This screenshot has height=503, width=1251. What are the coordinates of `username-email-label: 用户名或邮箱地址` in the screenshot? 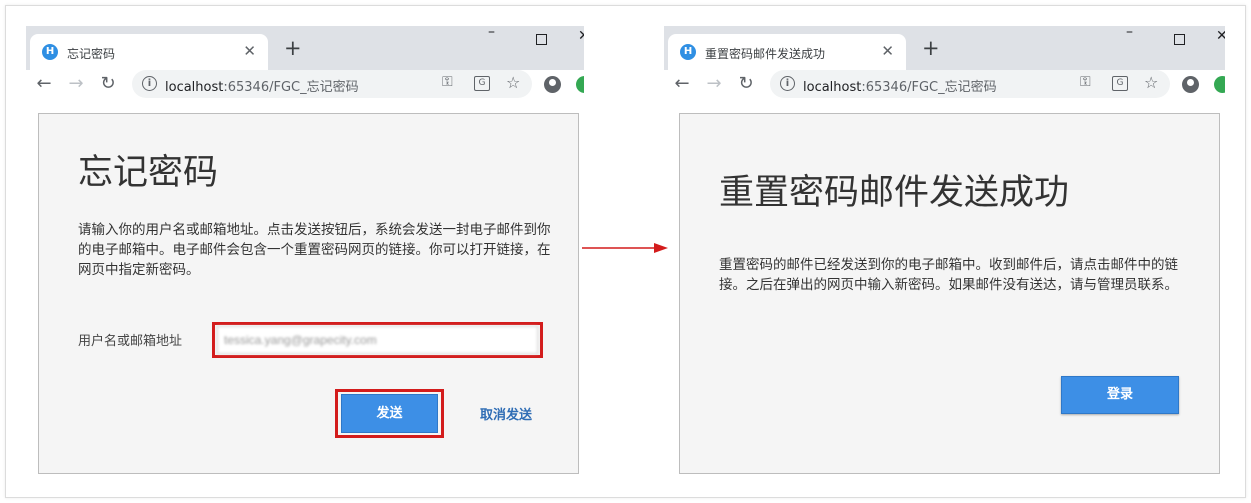 It's located at (130, 341).